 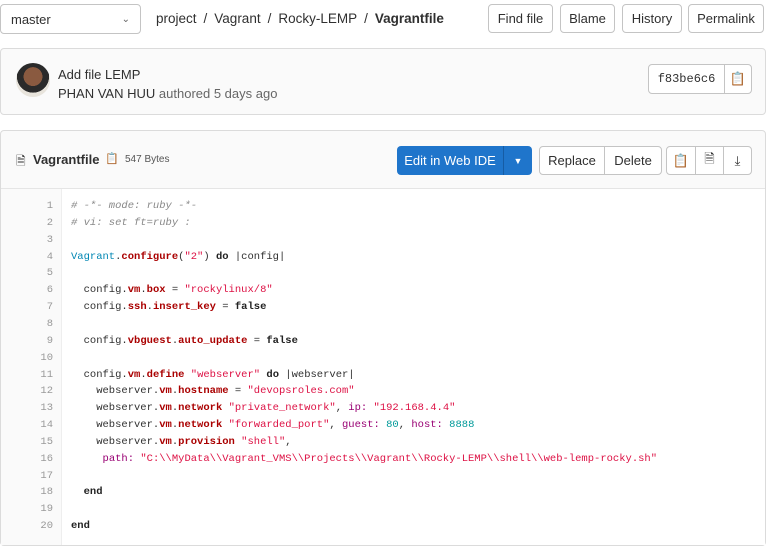 I want to click on line-number: 6, so click(x=50, y=290).